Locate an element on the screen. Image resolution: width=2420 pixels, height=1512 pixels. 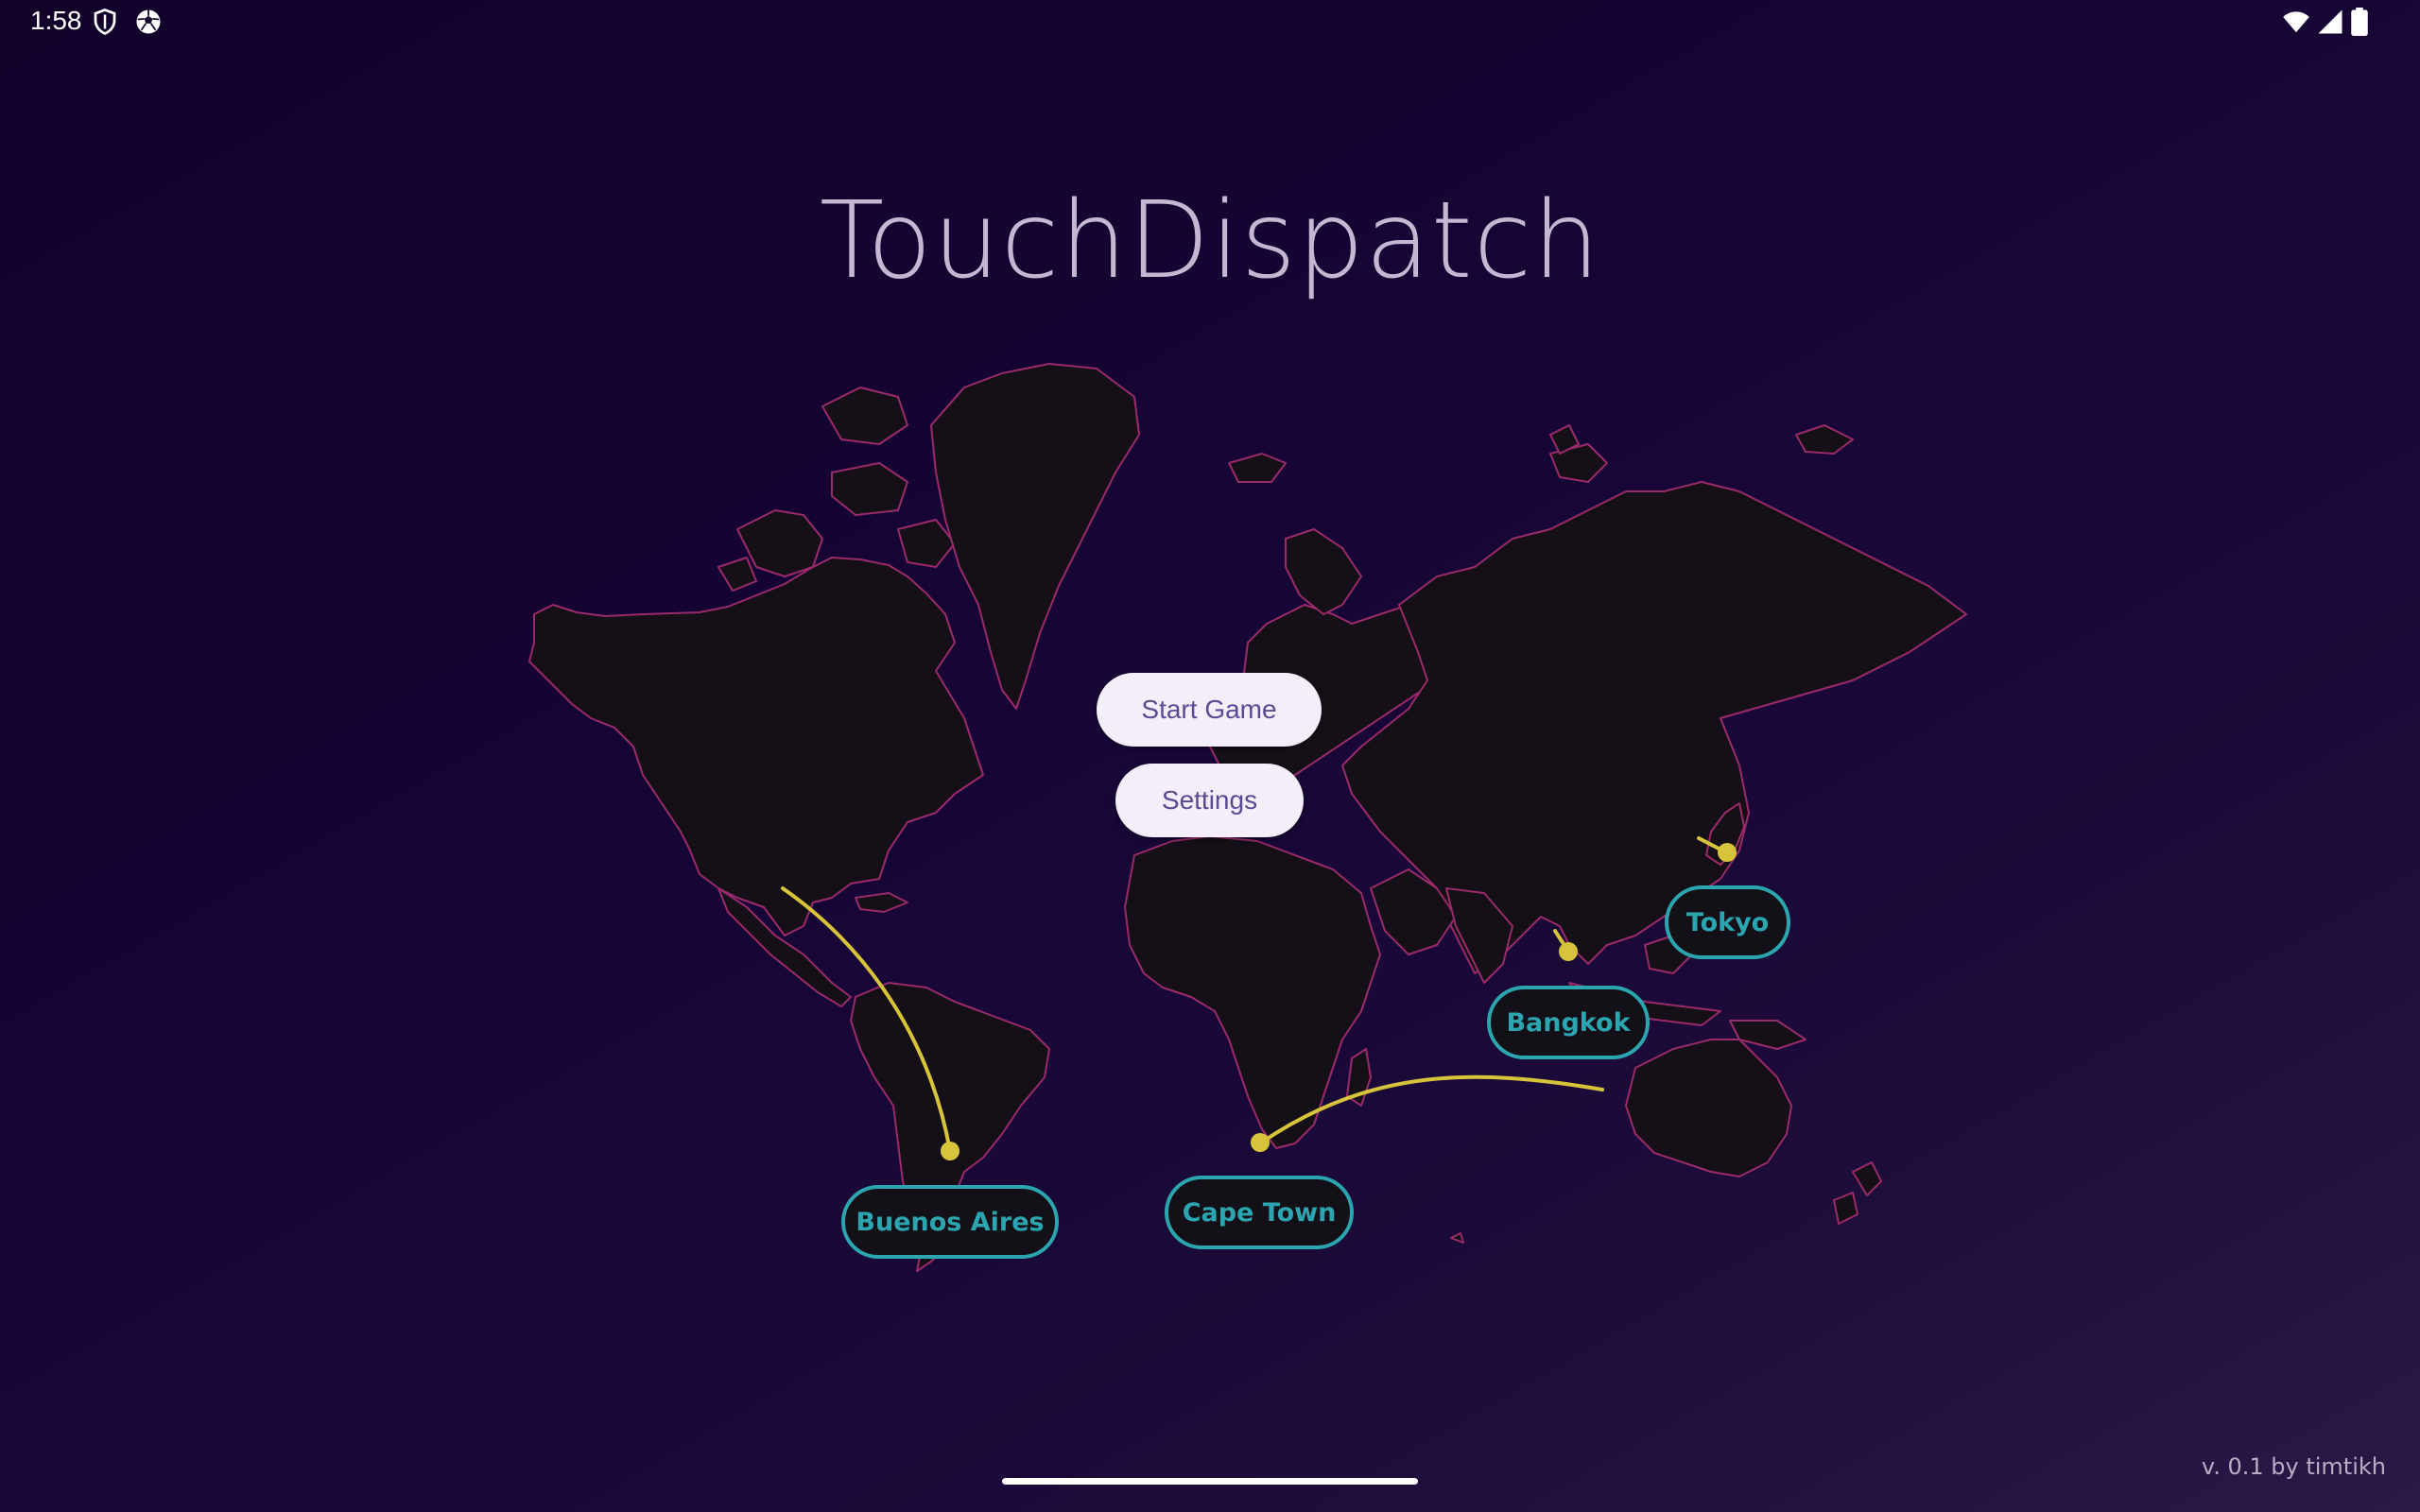
continent-north-america is located at coordinates (756, 746).